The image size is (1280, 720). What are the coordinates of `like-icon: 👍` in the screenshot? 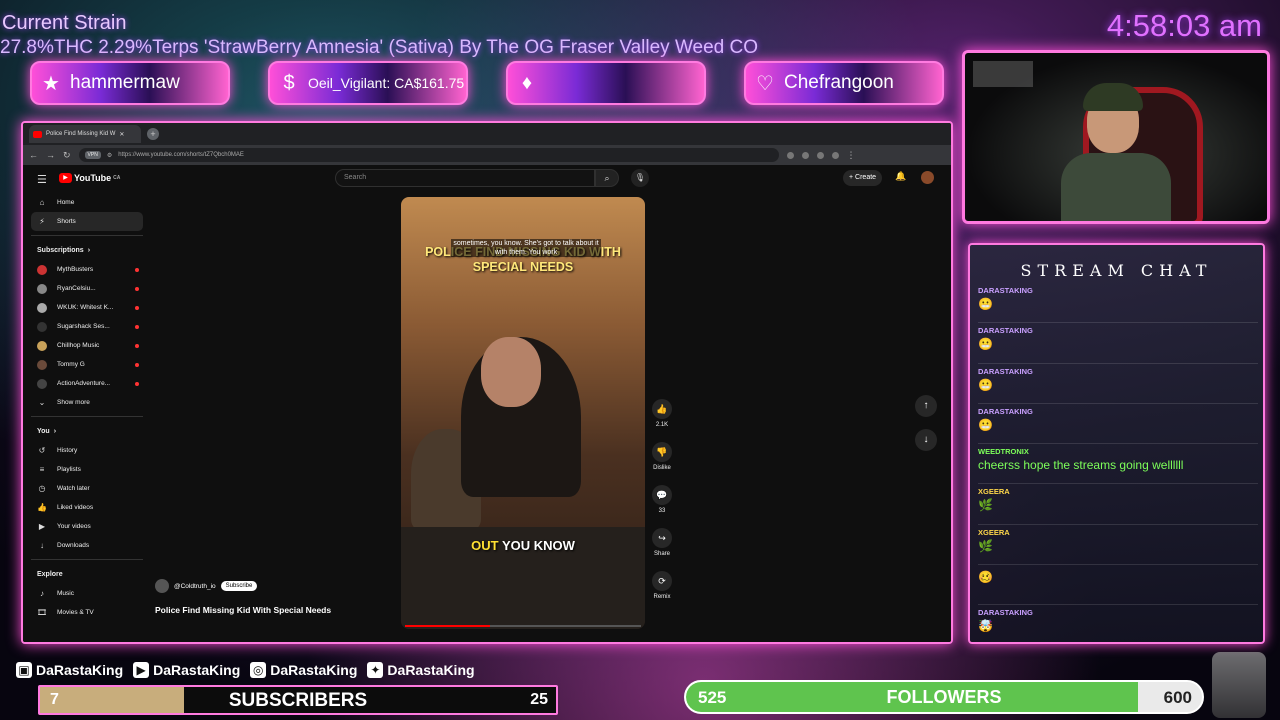 It's located at (662, 409).